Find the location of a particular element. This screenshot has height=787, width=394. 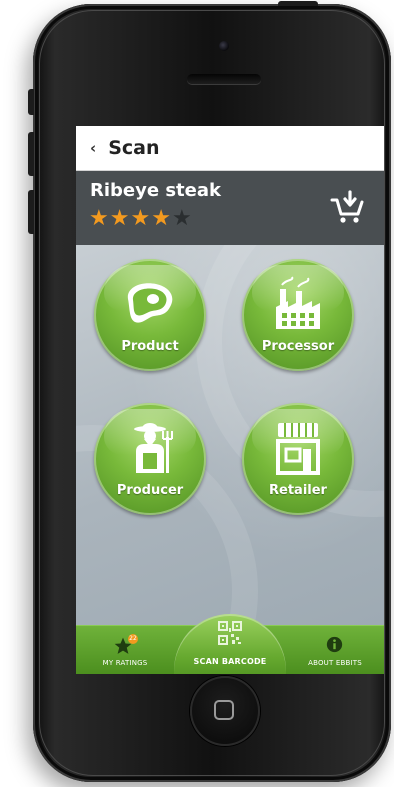

tab-my-ratings: 22 MY RATINGS is located at coordinates (125, 650).